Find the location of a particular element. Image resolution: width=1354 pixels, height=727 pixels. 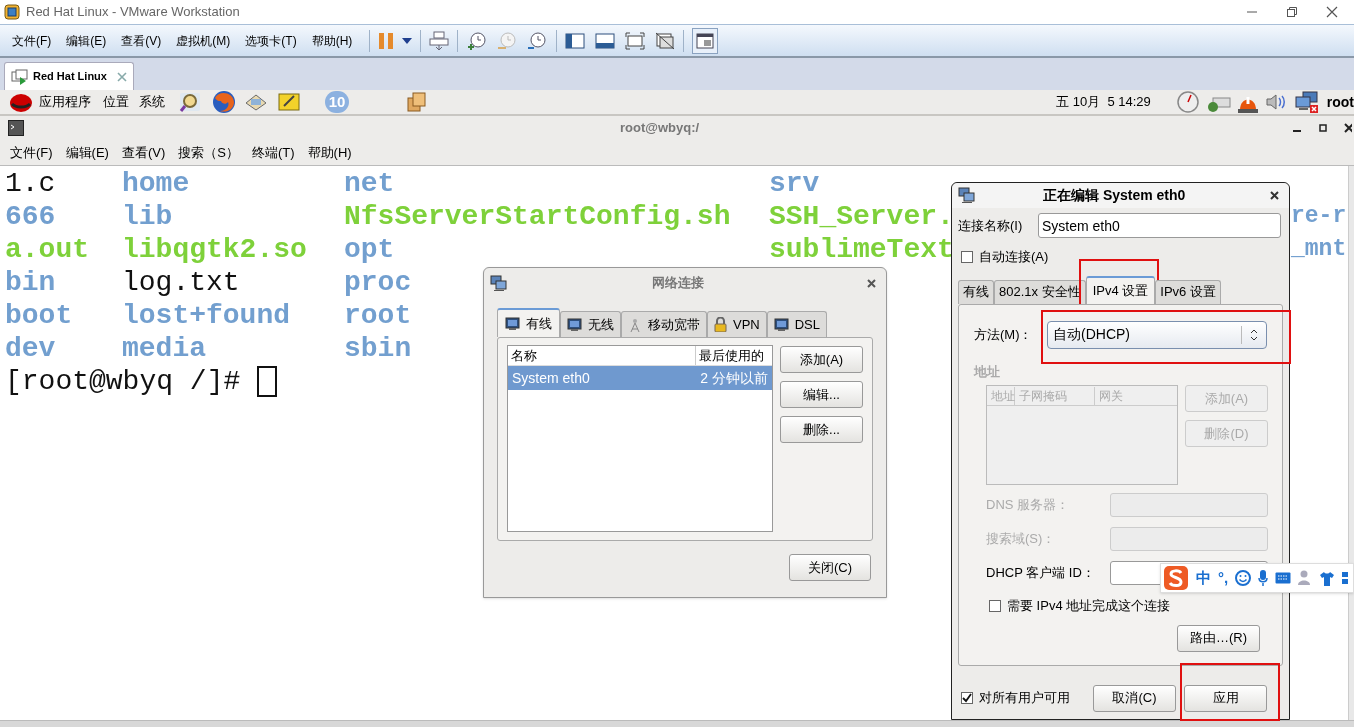

text-cursor is located at coordinates (267, 381).